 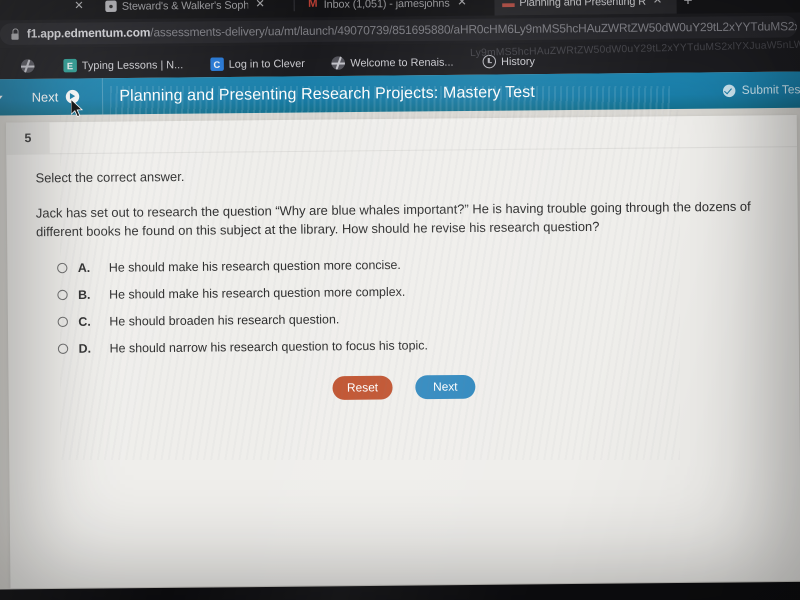 What do you see at coordinates (1, 98) in the screenshot?
I see `chevron-down-icon` at bounding box center [1, 98].